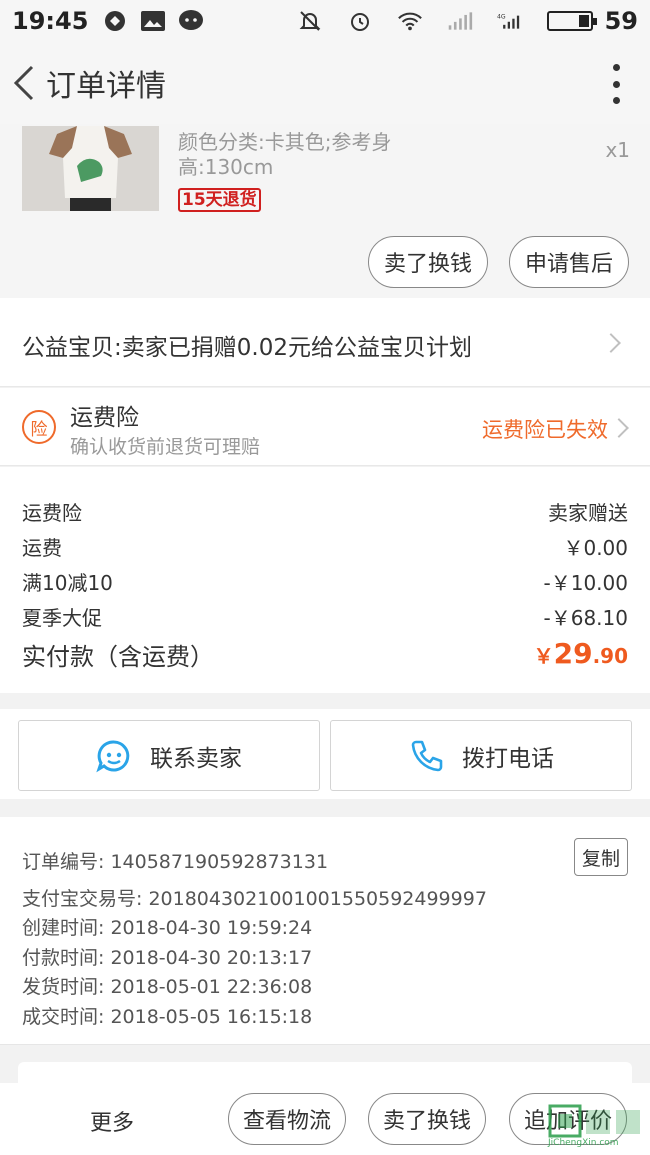 Image resolution: width=650 pixels, height=1155 pixels. I want to click on wifi-icon, so click(410, 21).